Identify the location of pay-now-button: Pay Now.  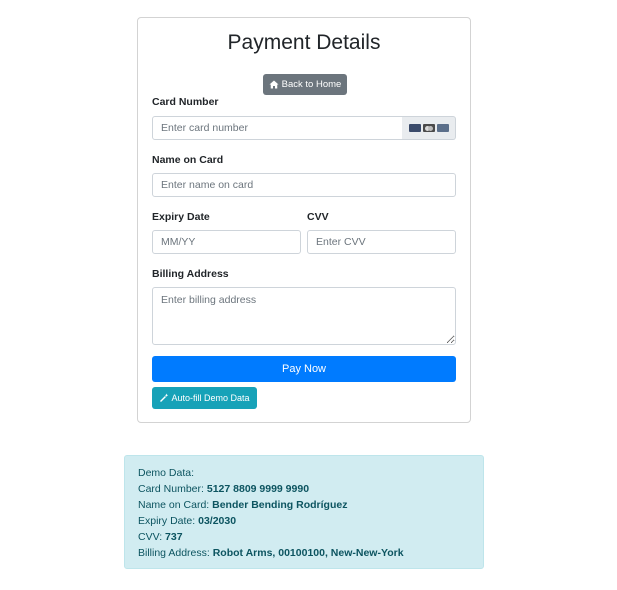
(304, 369).